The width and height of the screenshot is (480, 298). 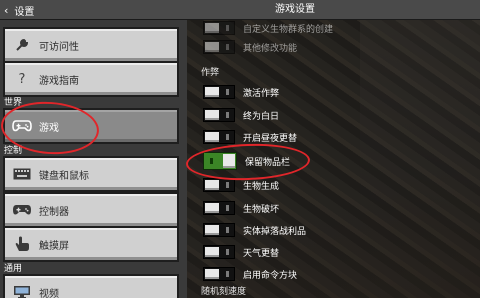 What do you see at coordinates (59, 81) in the screenshot?
I see `sidebar-item-label: 游戏指南` at bounding box center [59, 81].